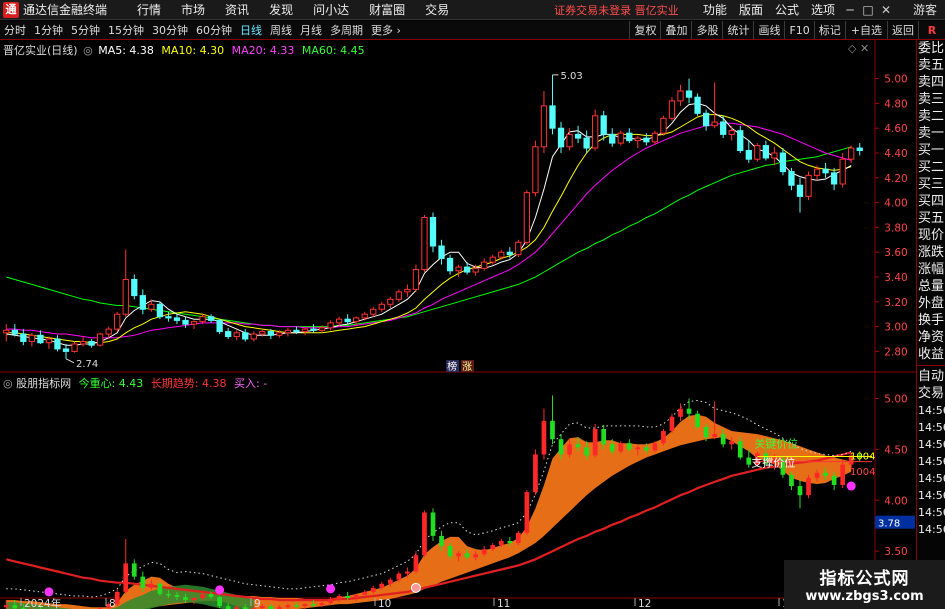  I want to click on current-price-label: 3.78, so click(889, 524).